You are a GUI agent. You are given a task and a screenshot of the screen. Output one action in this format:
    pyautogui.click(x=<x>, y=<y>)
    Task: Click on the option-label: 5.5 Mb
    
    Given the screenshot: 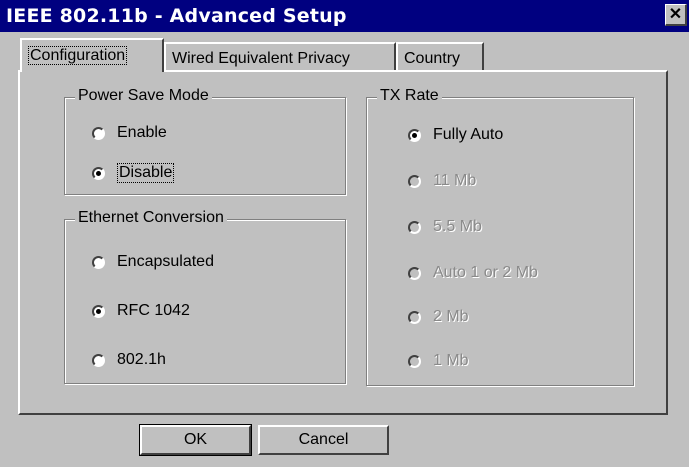 What is the action you would take?
    pyautogui.click(x=457, y=226)
    